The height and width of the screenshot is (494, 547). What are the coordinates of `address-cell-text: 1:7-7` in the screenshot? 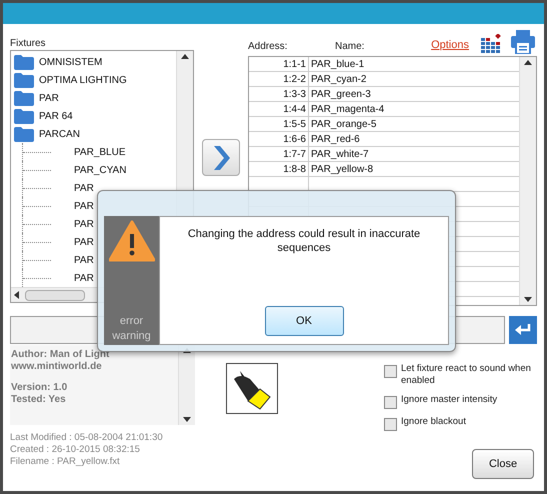 It's located at (294, 155).